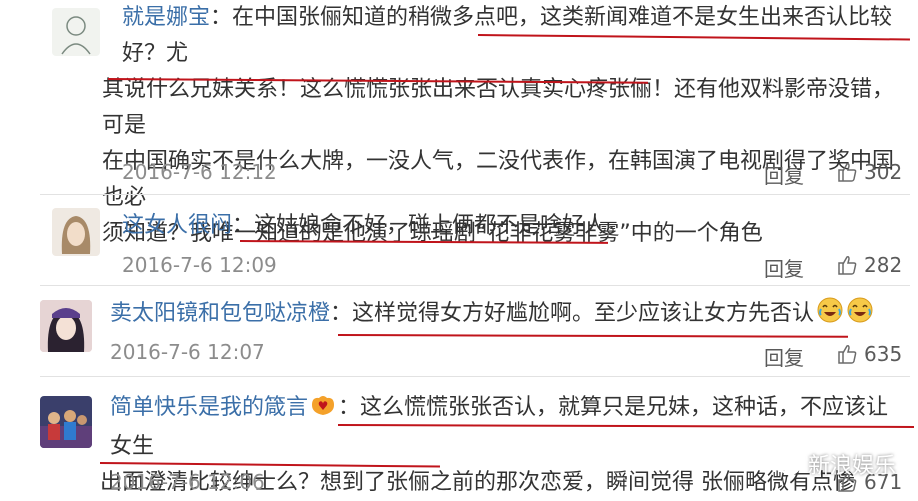 Image resolution: width=918 pixels, height=501 pixels. What do you see at coordinates (883, 354) in the screenshot?
I see `like-count: 635` at bounding box center [883, 354].